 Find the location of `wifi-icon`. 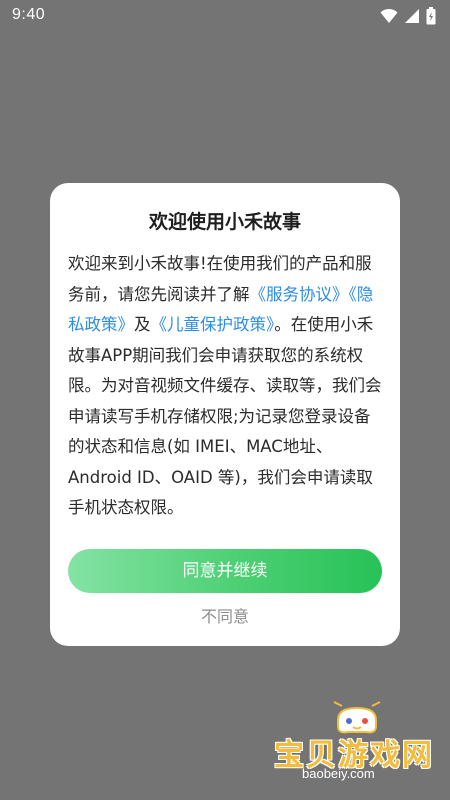

wifi-icon is located at coordinates (389, 16).